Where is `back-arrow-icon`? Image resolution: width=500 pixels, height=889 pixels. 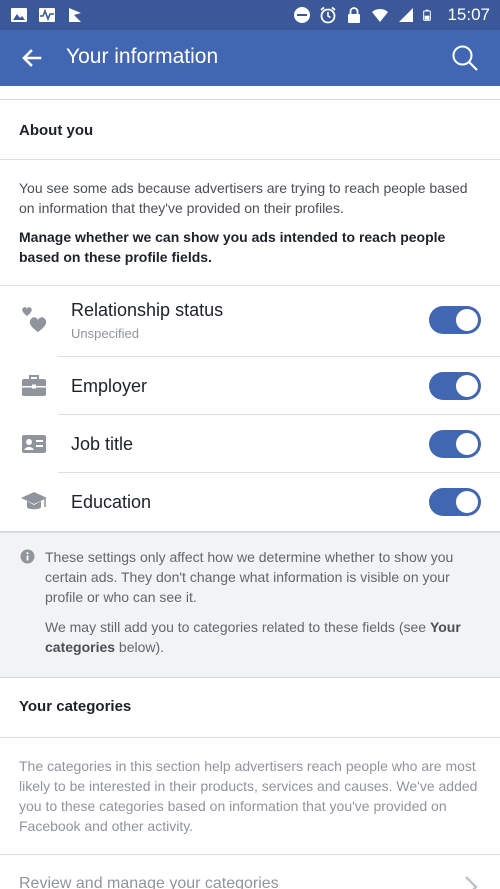
back-arrow-icon is located at coordinates (32, 58).